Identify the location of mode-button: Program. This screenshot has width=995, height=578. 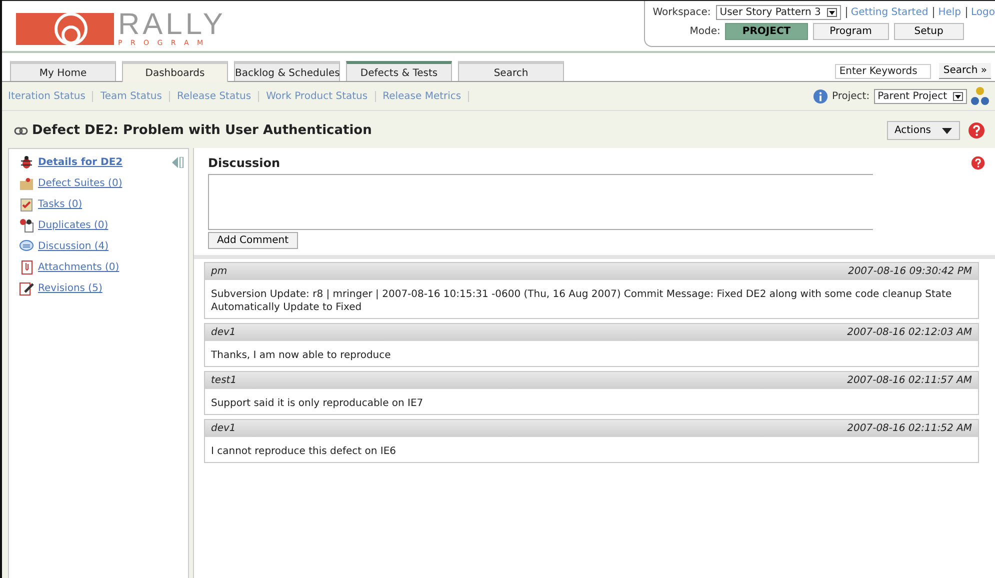
(850, 31).